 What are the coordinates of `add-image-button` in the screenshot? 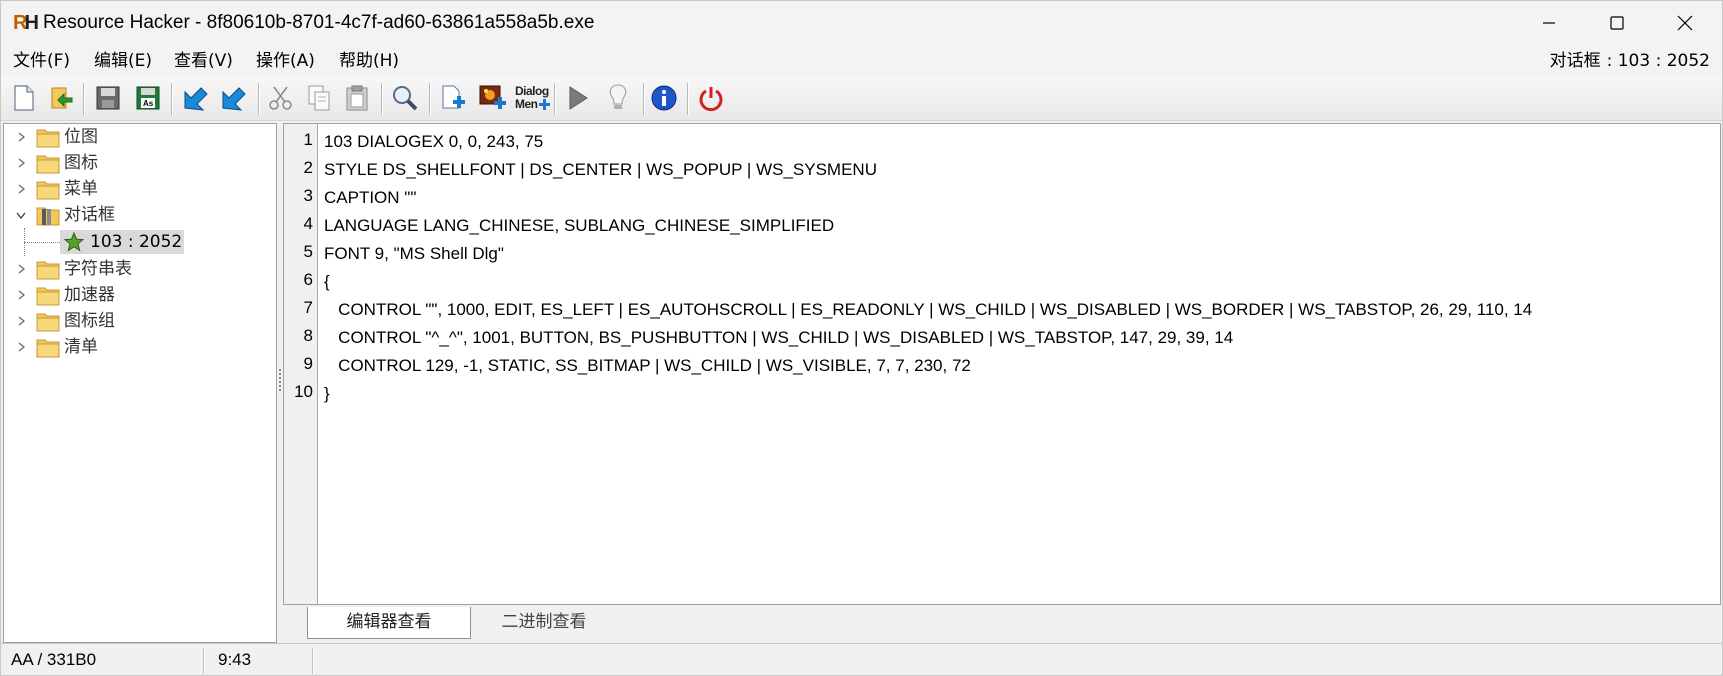 It's located at (493, 98).